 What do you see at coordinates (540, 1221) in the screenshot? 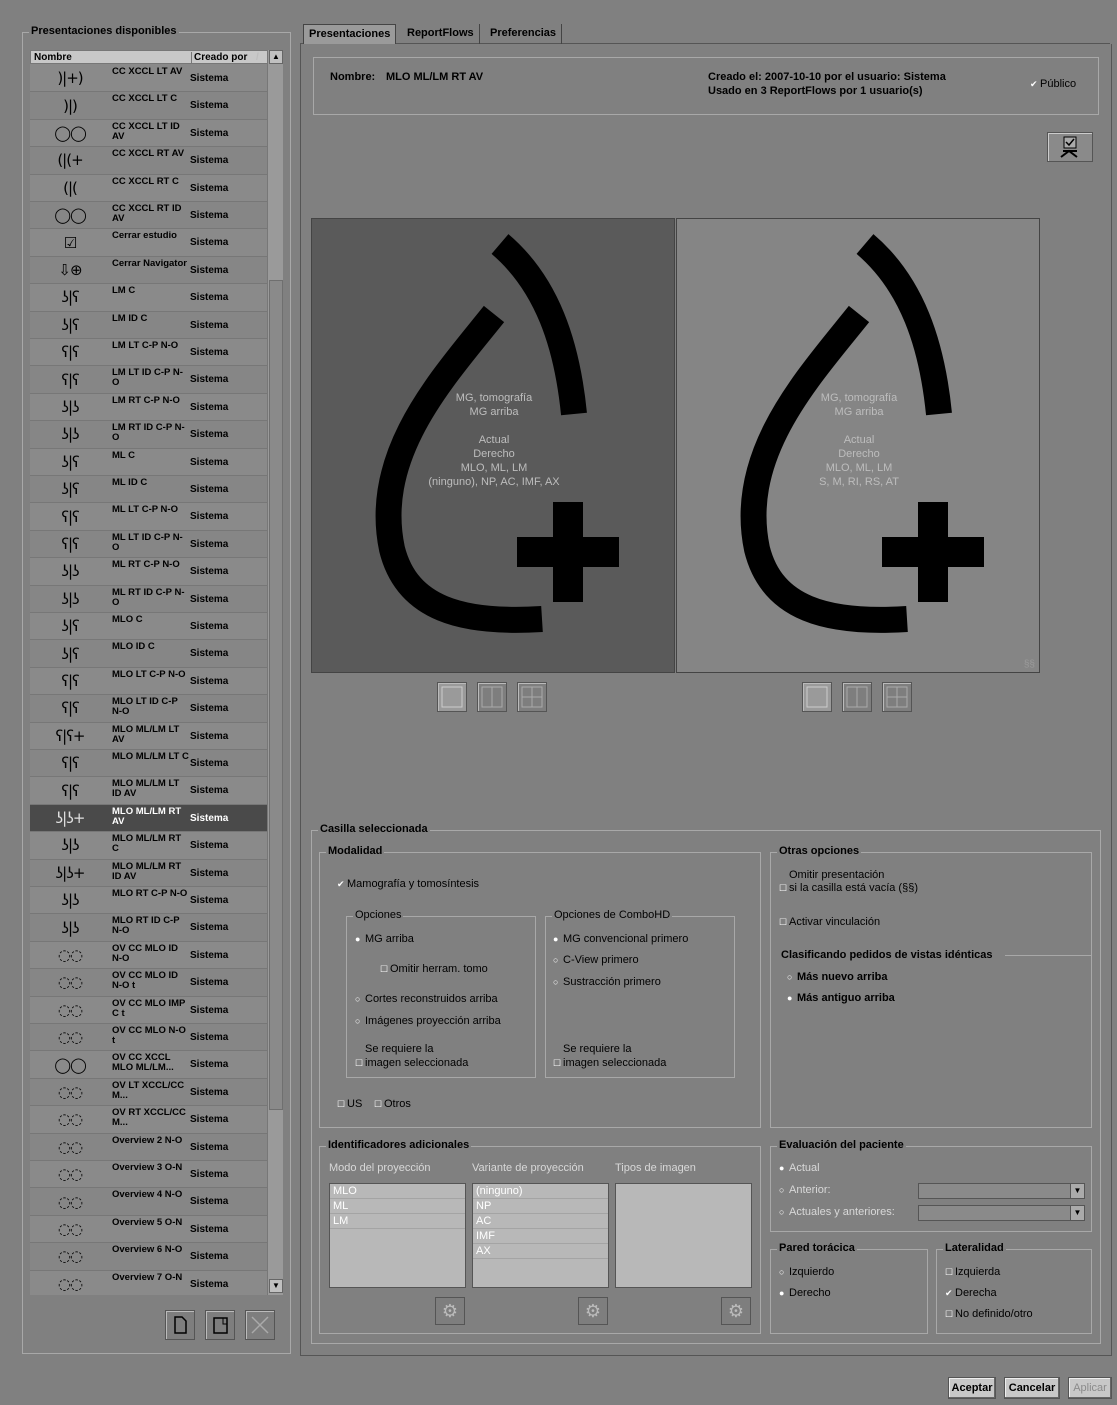
I see `list-item: AC` at bounding box center [540, 1221].